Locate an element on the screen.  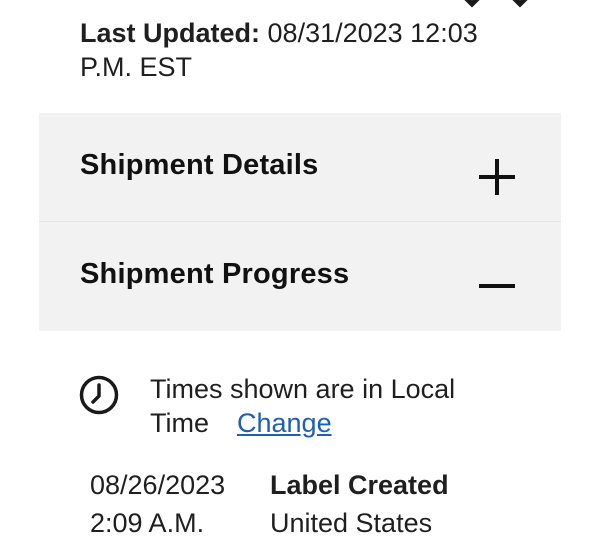
accordion-title: Shipment Progress is located at coordinates (215, 274).